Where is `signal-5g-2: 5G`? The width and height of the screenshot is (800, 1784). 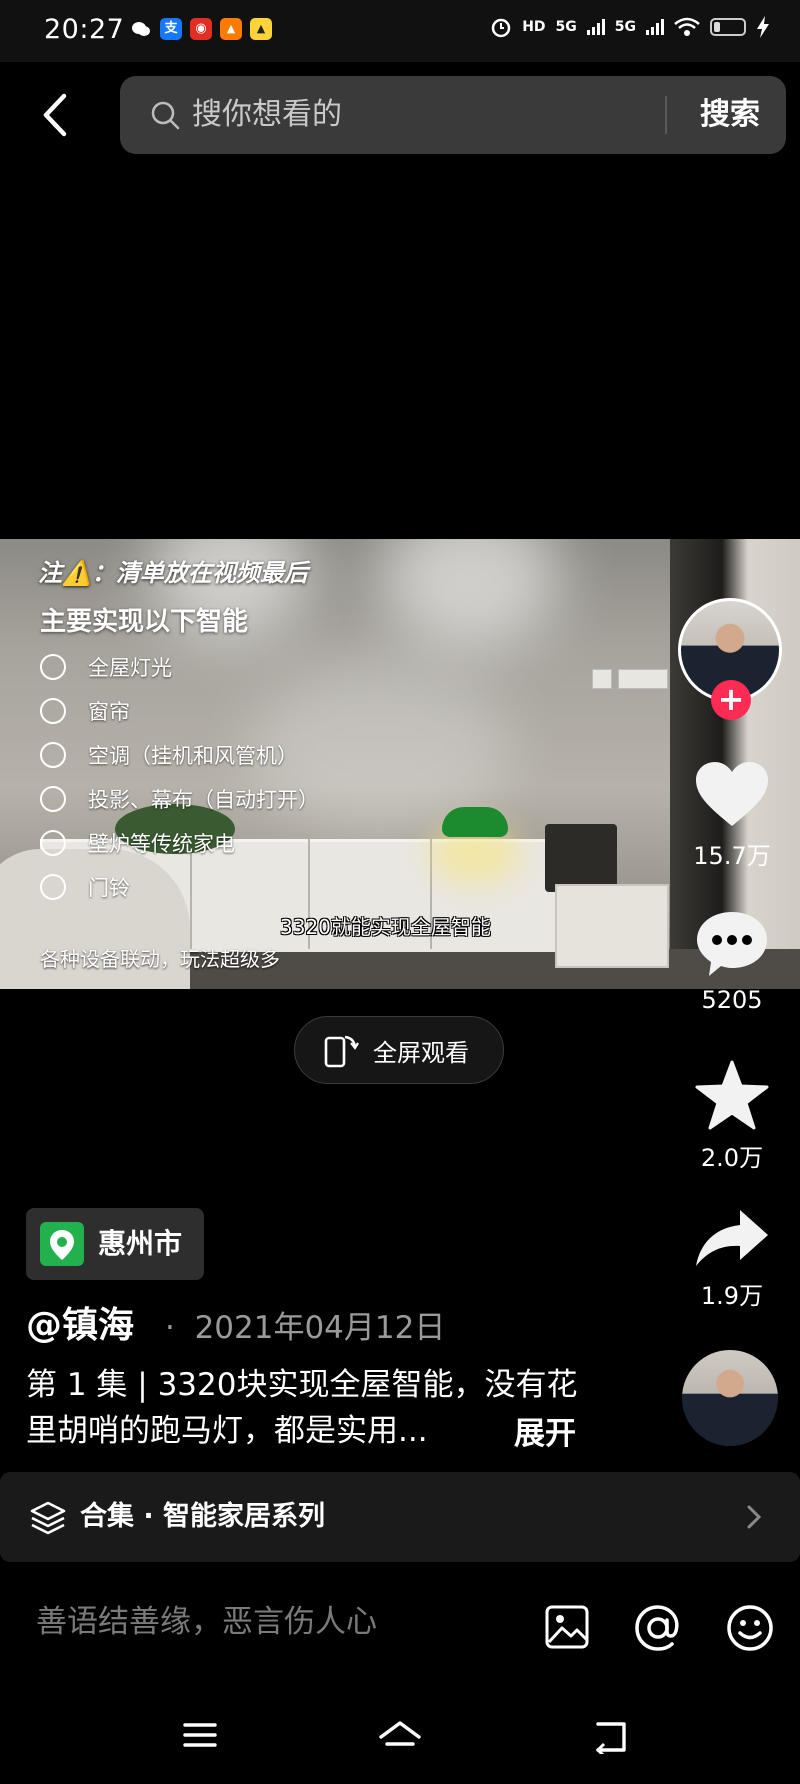
signal-5g-2: 5G is located at coordinates (625, 27).